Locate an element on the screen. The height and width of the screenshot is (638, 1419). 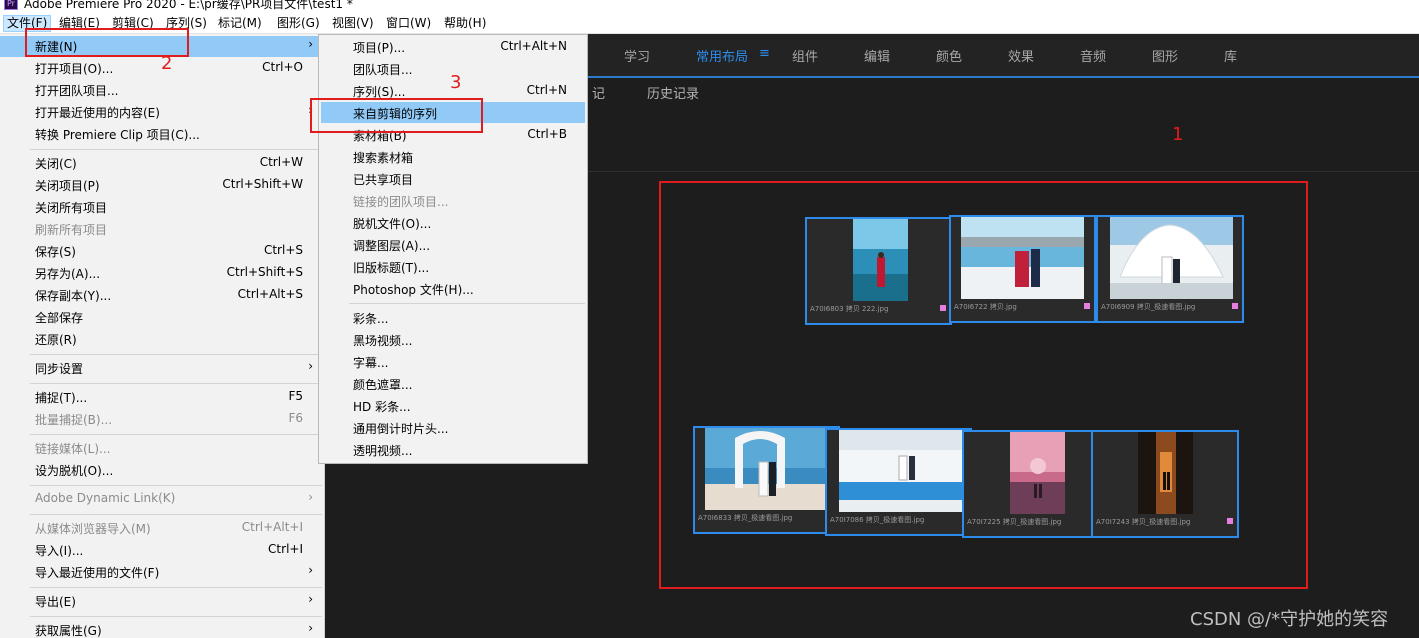
file-menu-close-all: 关闭所有项目 is located at coordinates (162, 207).